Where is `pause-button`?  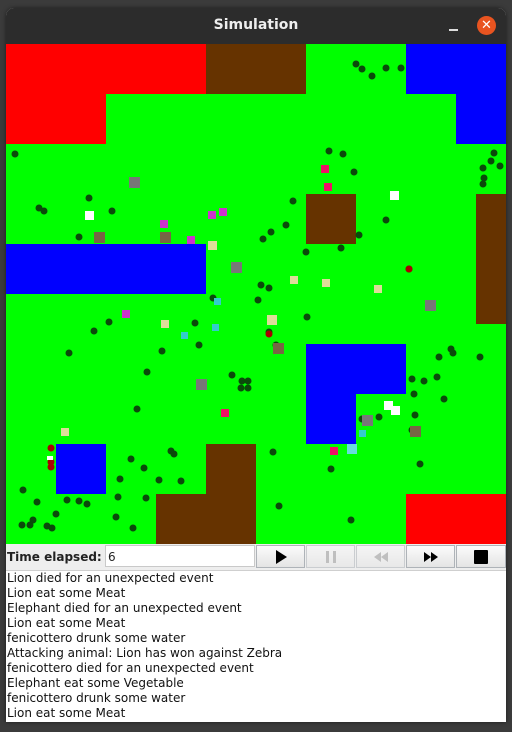
pause-button is located at coordinates (330, 556).